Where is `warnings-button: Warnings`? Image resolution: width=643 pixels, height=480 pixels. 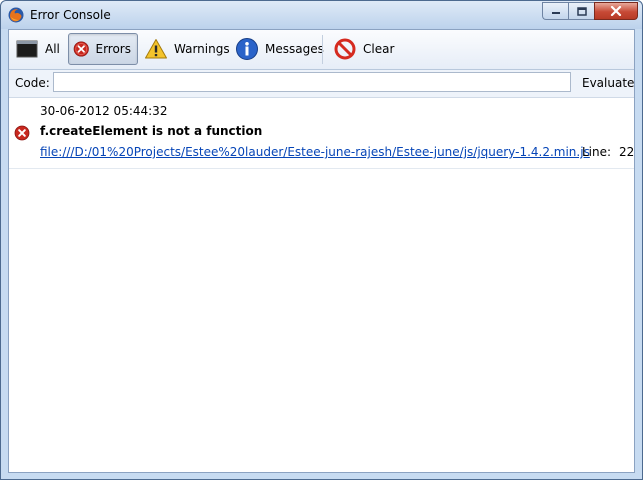 warnings-button: Warnings is located at coordinates (188, 49).